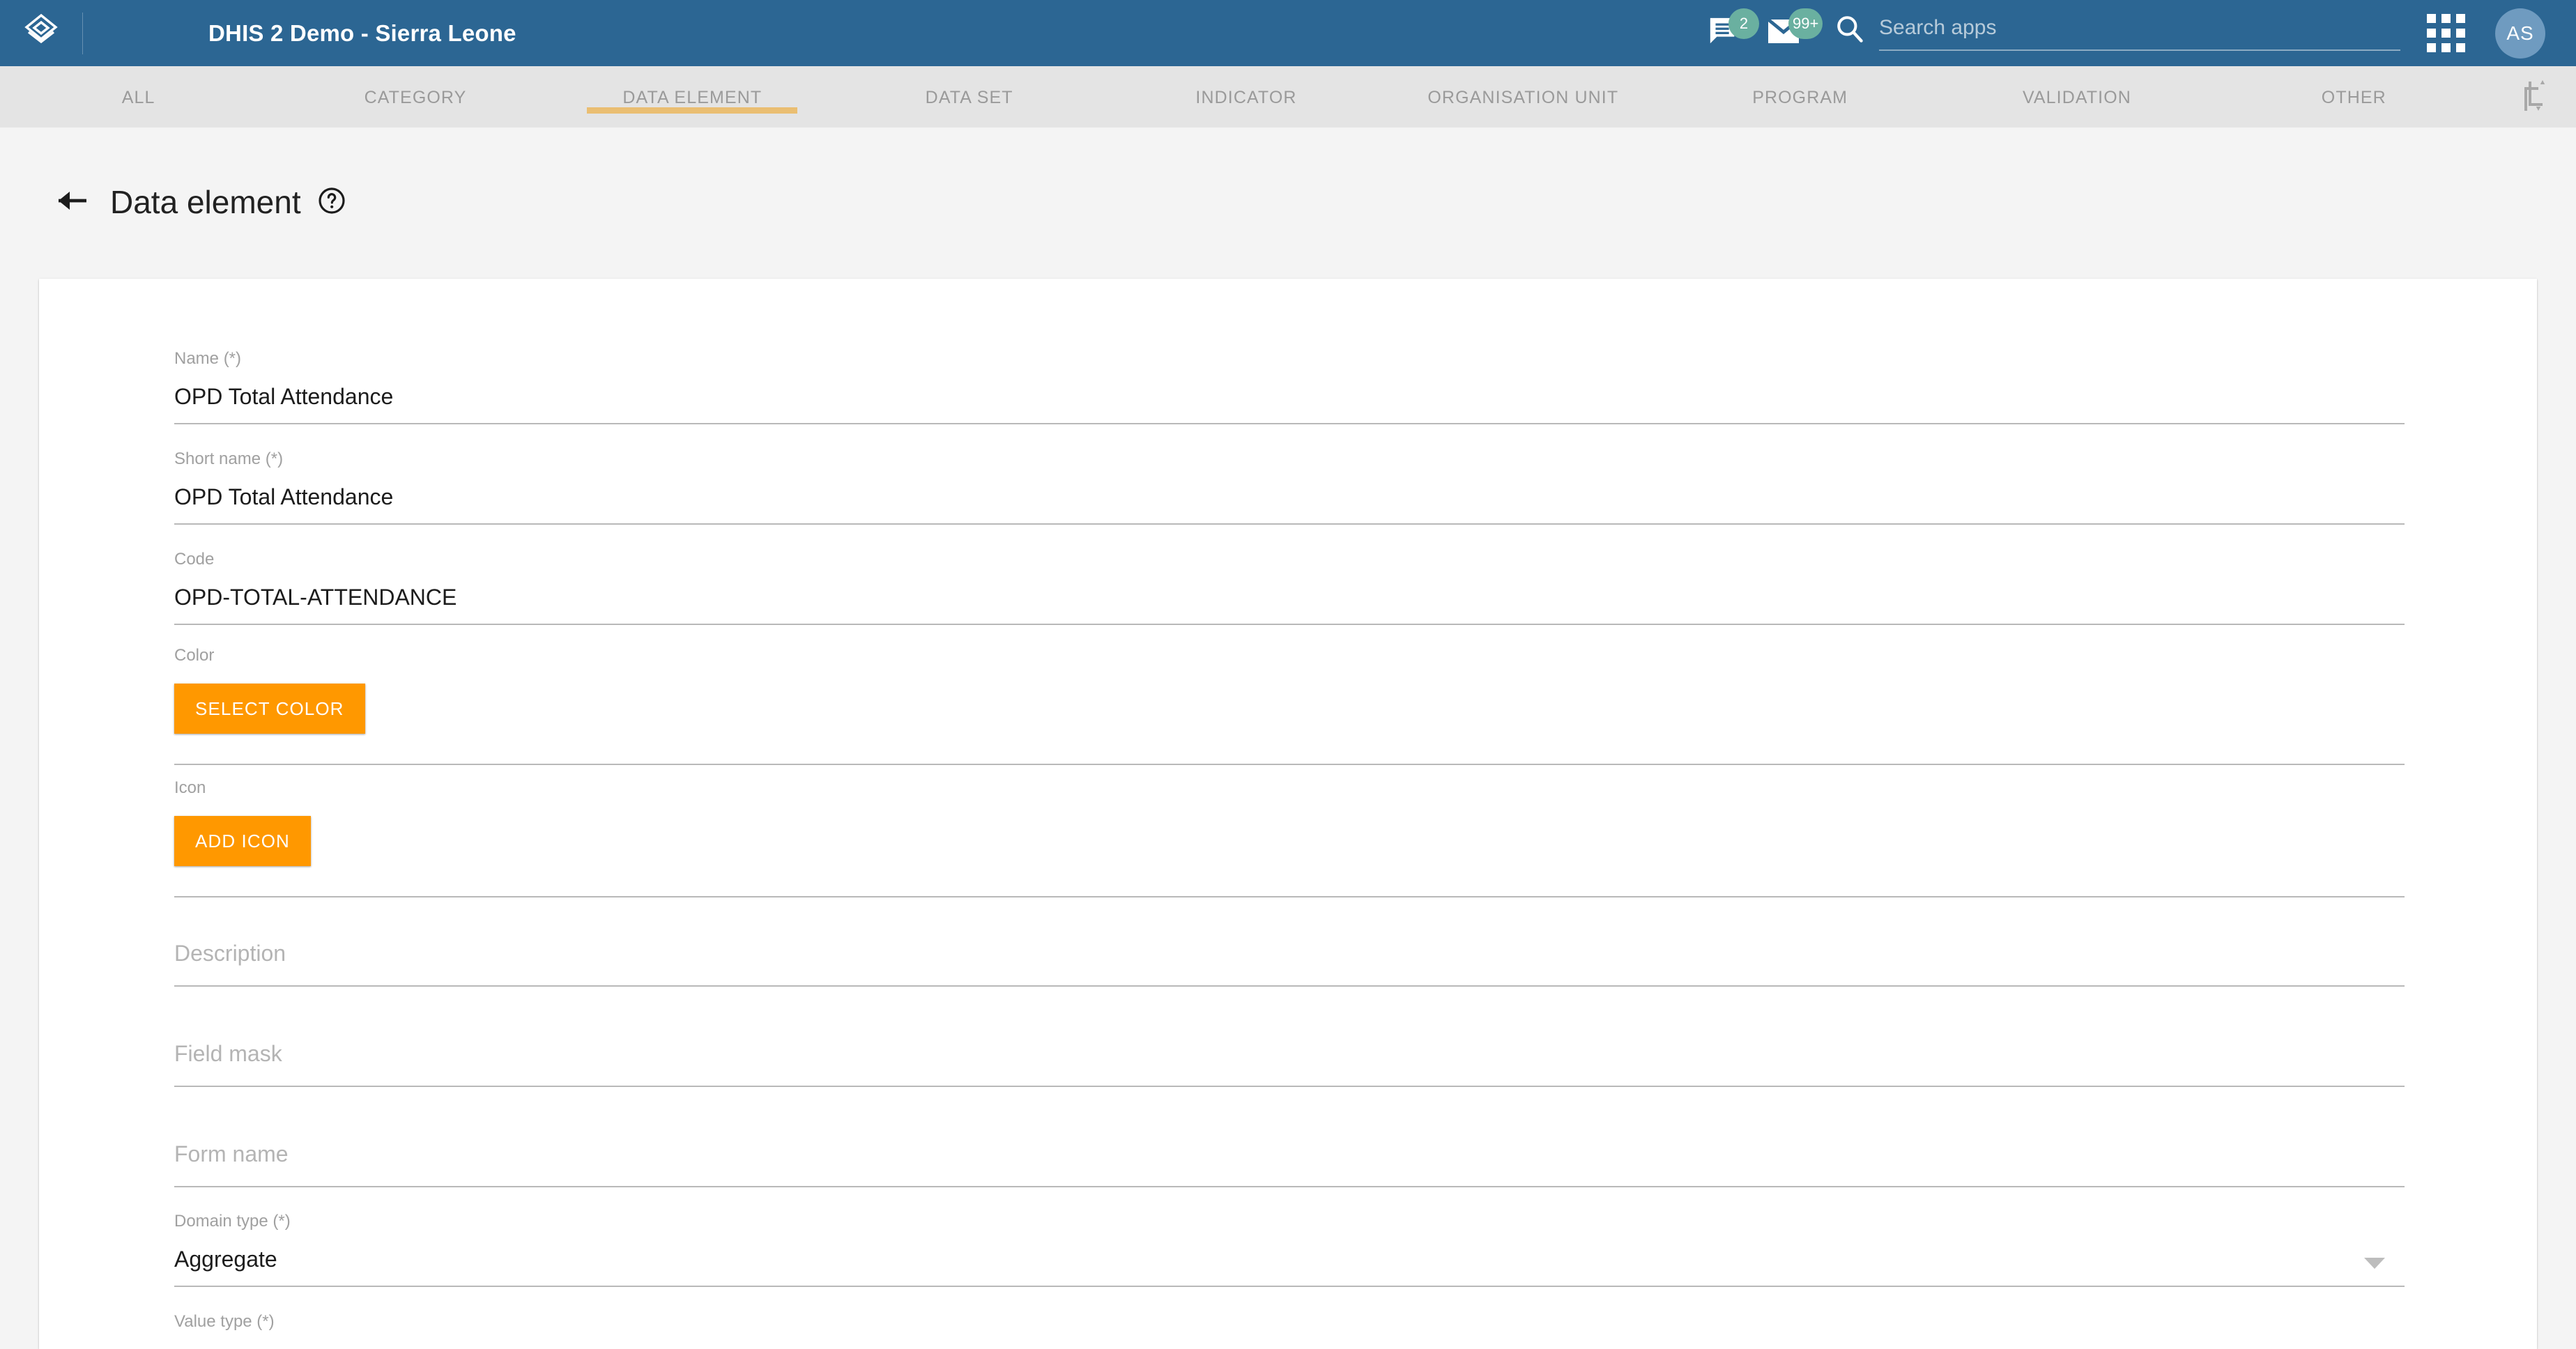  I want to click on field-label: Code, so click(194, 559).